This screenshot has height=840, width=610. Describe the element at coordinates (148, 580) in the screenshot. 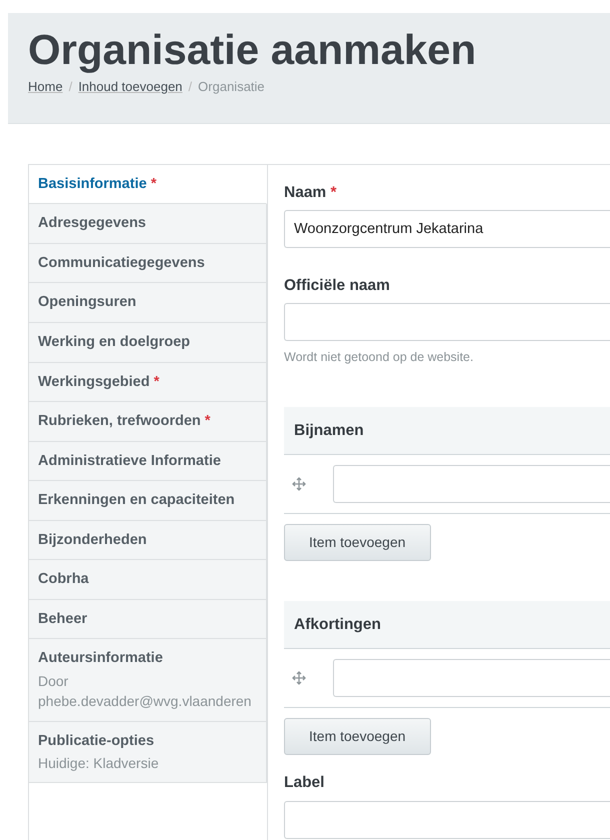

I see `sidebar-tab: Cobrha` at that location.